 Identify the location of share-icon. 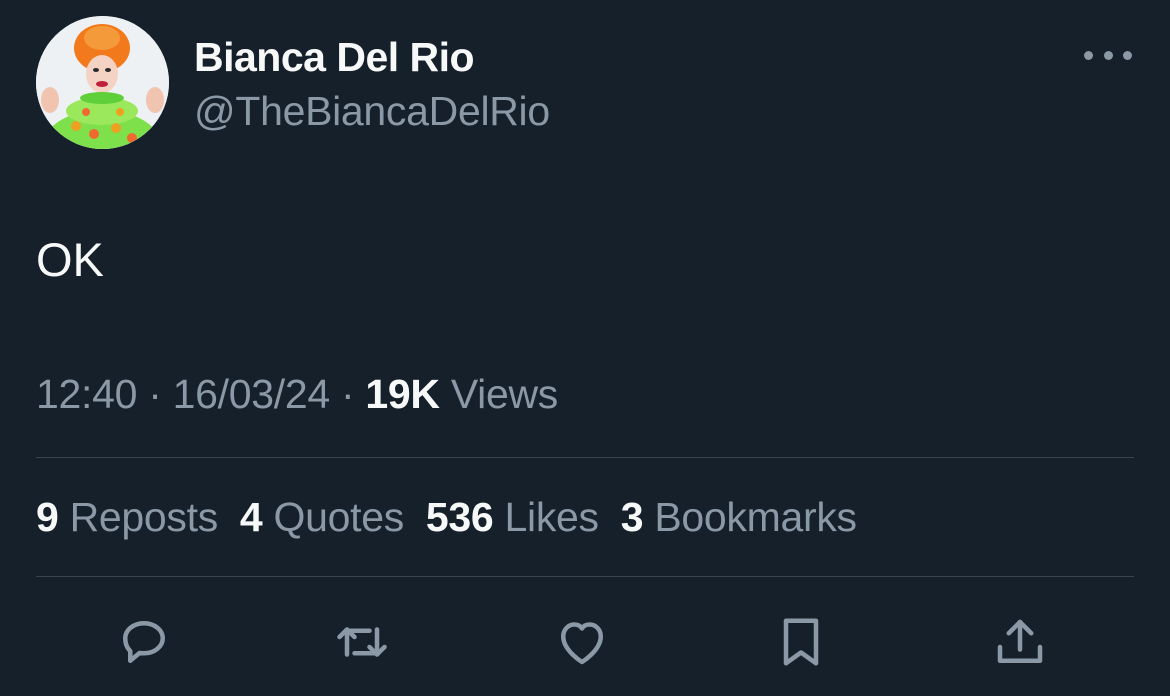
(1020, 641).